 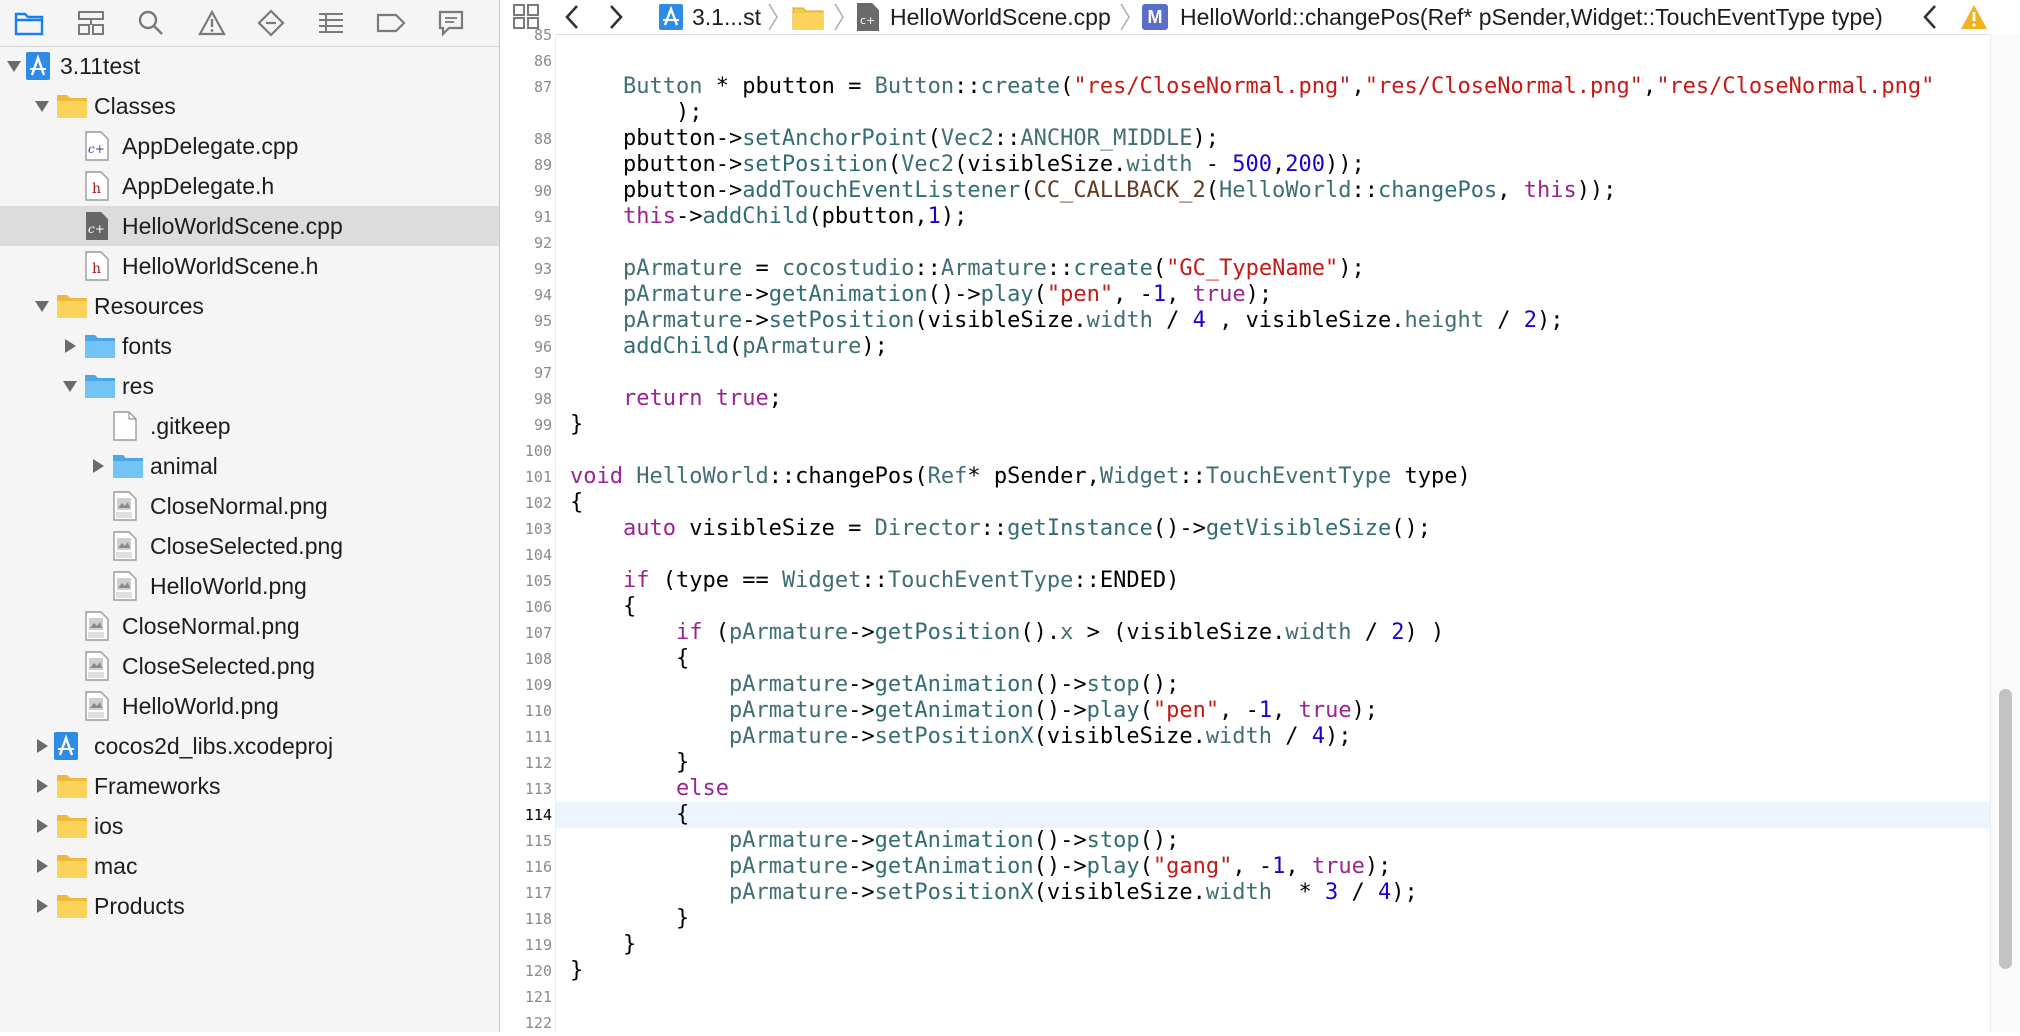 What do you see at coordinates (983, 17) in the screenshot?
I see `breadcrumb-file: c+ HelloWorldScene.cpp` at bounding box center [983, 17].